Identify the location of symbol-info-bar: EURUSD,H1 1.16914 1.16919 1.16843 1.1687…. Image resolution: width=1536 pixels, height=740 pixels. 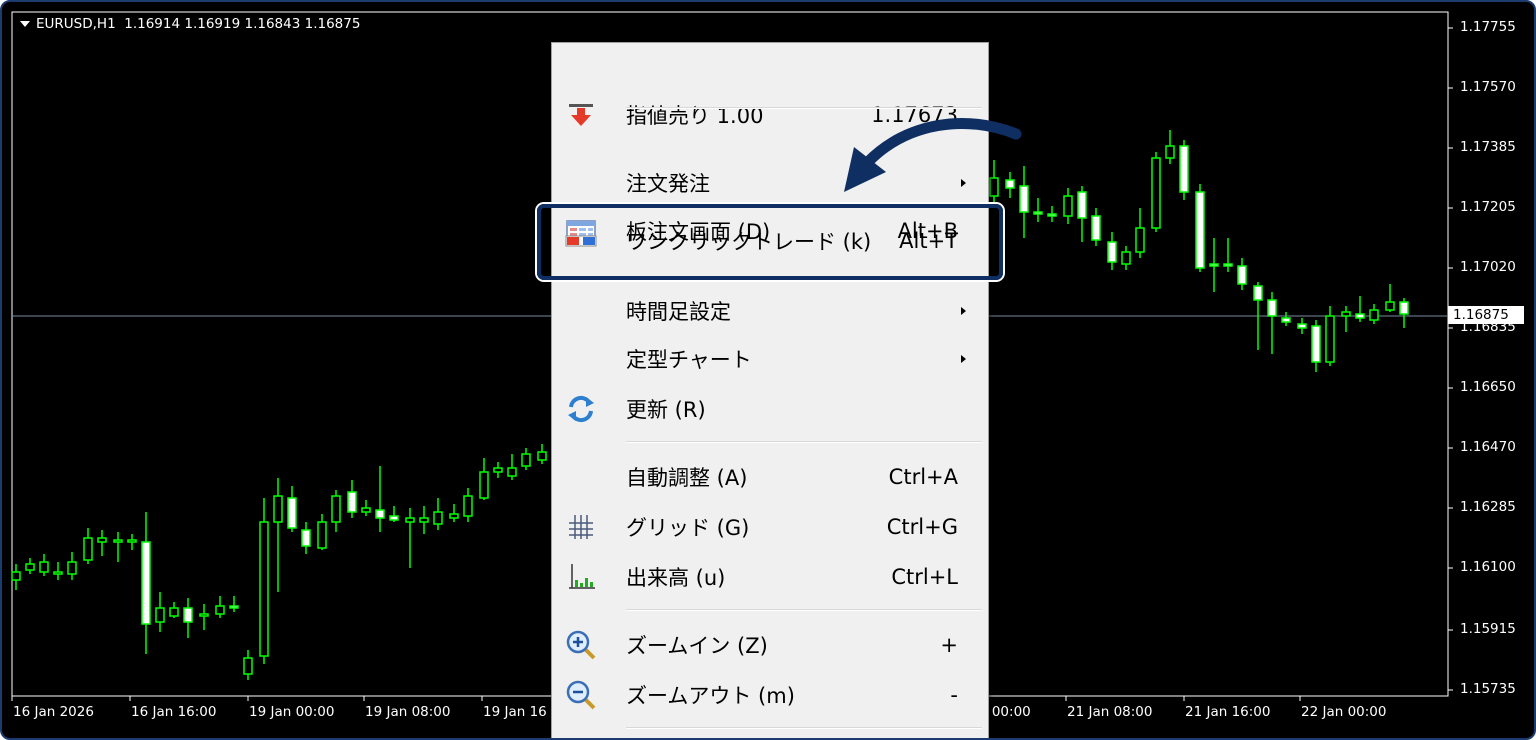
(190, 24).